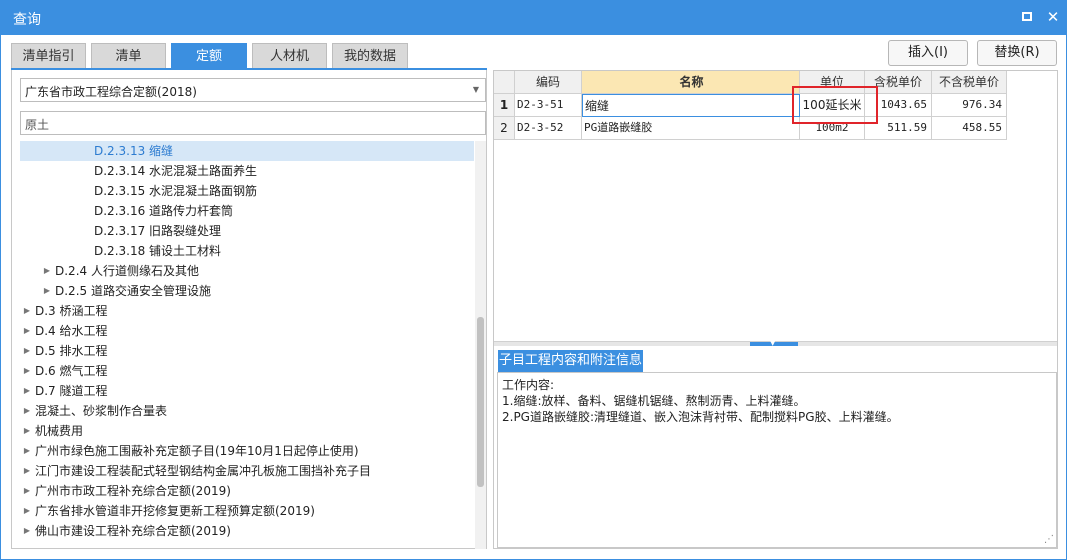 This screenshot has height=560, width=1067. Describe the element at coordinates (164, 211) in the screenshot. I see `tree-item-label: D.2.3.16 道路传力杆套筒` at that location.